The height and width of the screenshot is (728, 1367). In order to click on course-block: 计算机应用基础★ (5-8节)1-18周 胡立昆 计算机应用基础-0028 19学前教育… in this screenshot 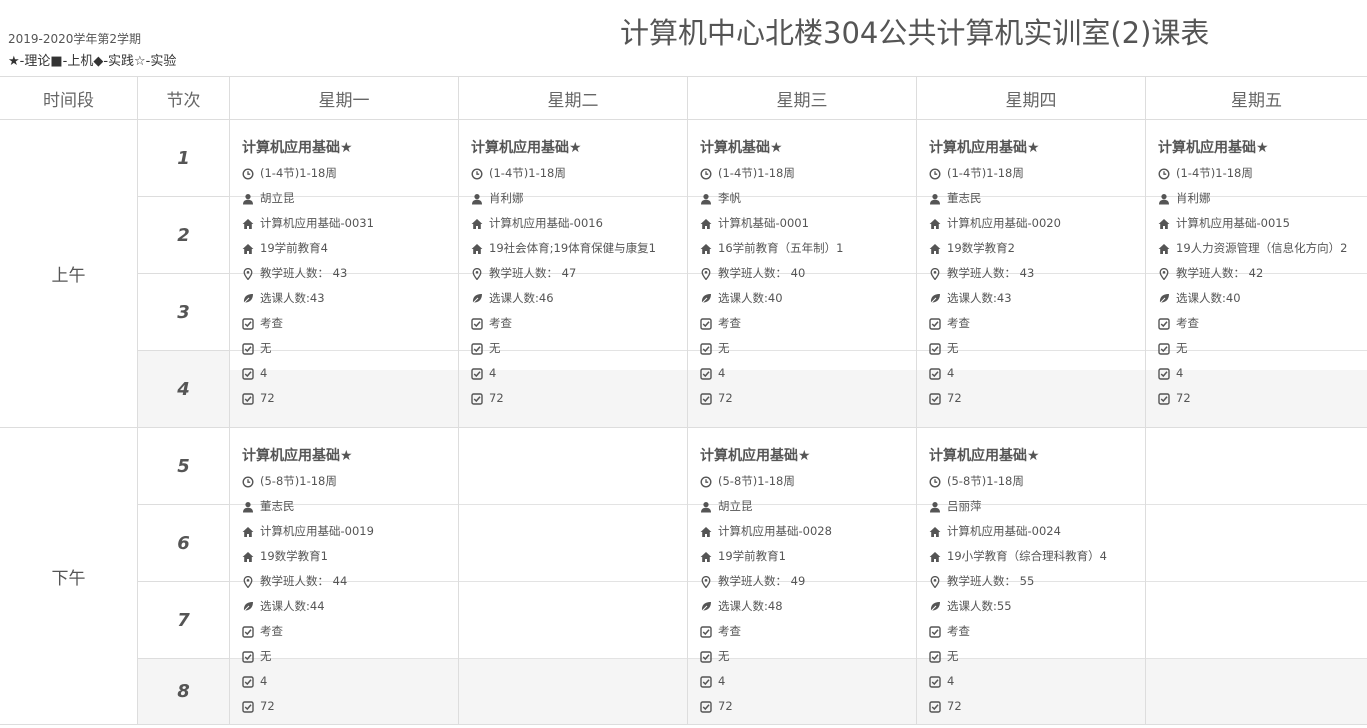, I will do `click(806, 581)`.